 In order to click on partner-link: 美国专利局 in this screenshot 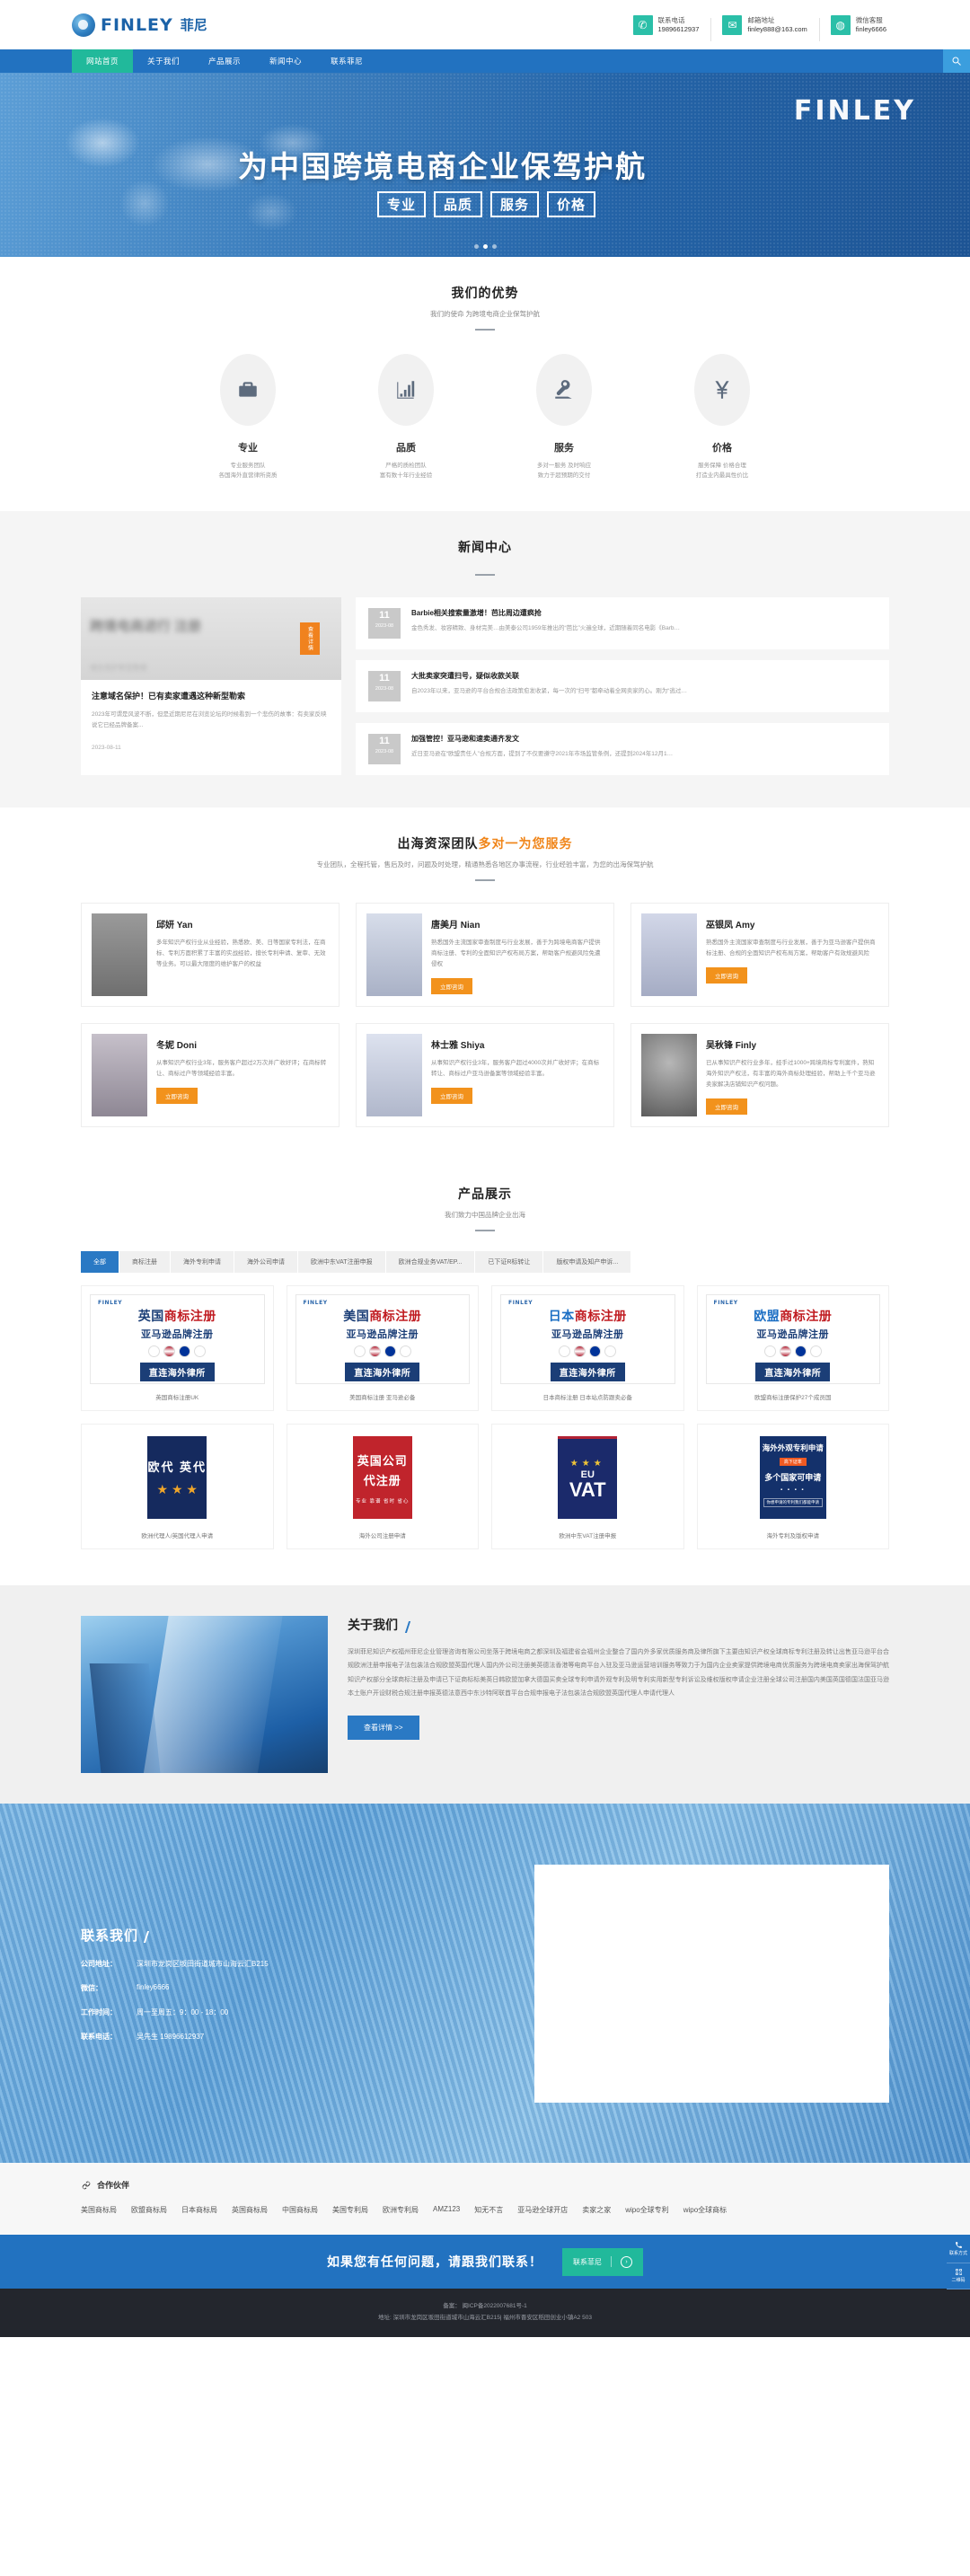, I will do `click(350, 2210)`.